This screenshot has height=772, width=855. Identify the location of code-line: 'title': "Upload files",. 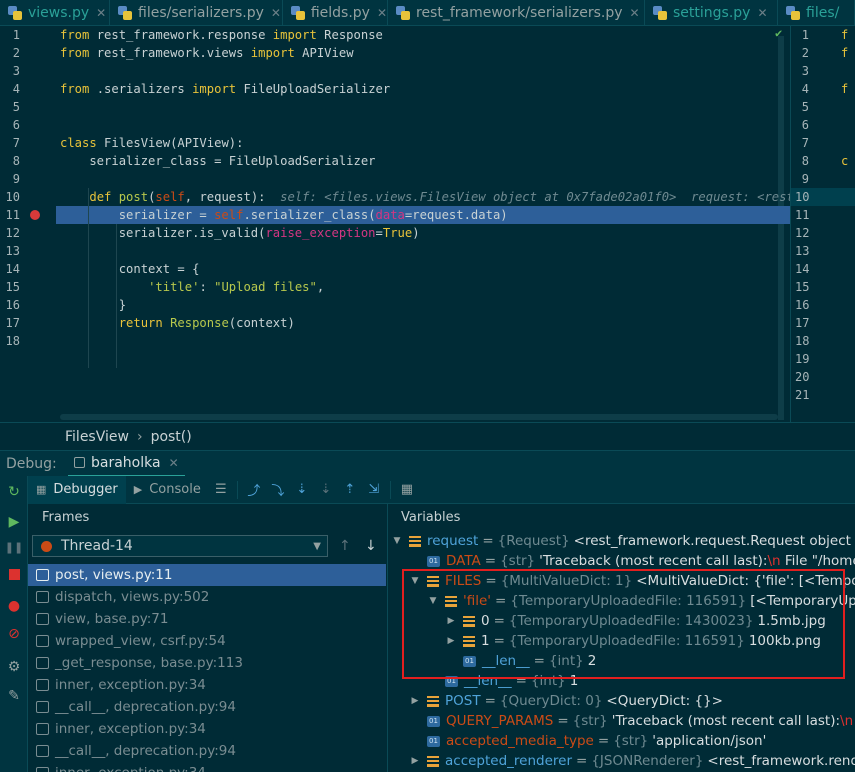
(192, 287).